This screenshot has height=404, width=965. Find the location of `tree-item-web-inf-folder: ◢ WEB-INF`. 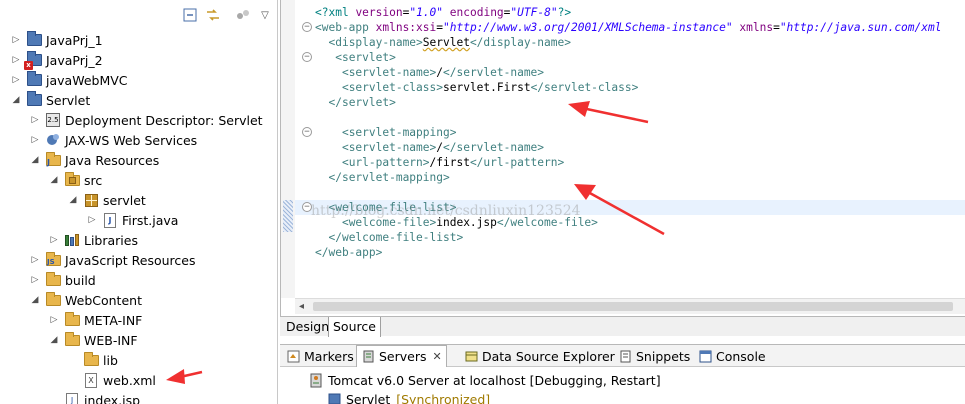

tree-item-web-inf-folder: ◢ WEB-INF is located at coordinates (138, 340).